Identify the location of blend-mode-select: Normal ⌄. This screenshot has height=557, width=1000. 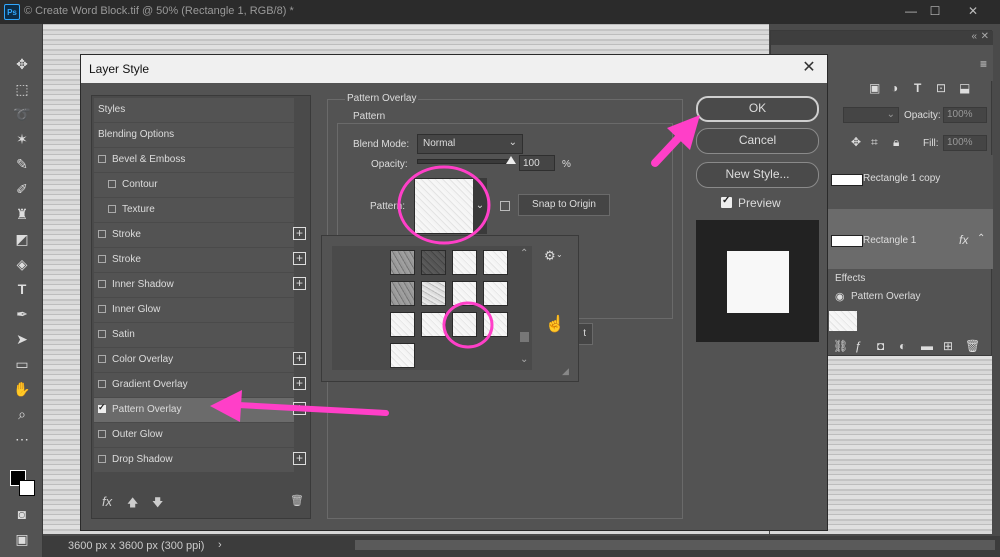
(470, 144).